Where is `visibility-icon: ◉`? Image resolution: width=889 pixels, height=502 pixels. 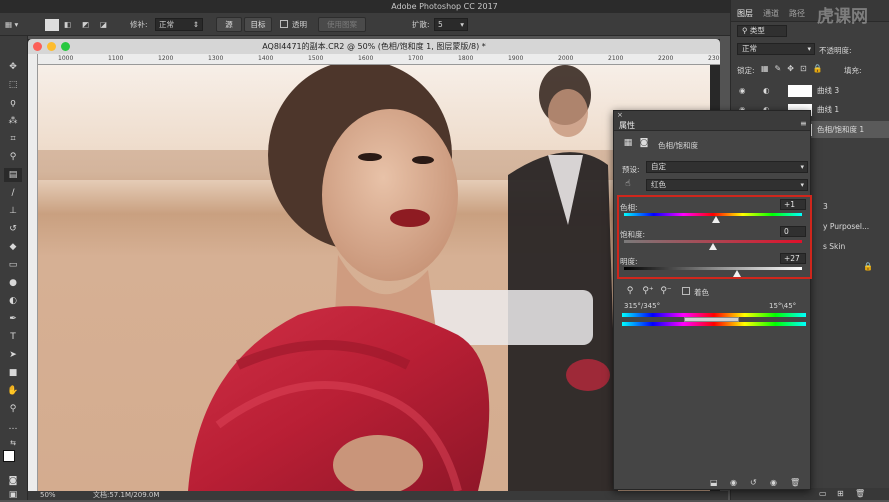
visibility-icon: ◉ is located at coordinates (773, 482).